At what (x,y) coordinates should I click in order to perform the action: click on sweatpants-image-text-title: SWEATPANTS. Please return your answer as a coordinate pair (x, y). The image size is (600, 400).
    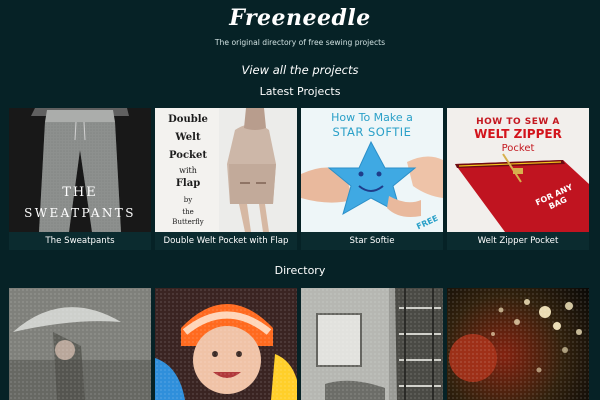
    Looking at the image, I should click on (80, 213).